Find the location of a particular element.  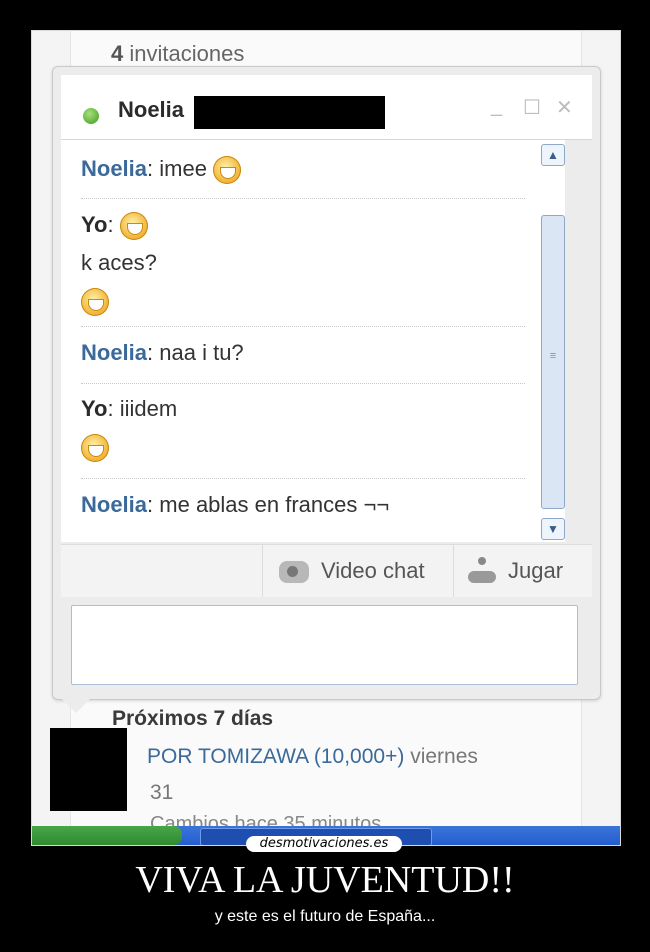

event-date: 31 is located at coordinates (162, 792).